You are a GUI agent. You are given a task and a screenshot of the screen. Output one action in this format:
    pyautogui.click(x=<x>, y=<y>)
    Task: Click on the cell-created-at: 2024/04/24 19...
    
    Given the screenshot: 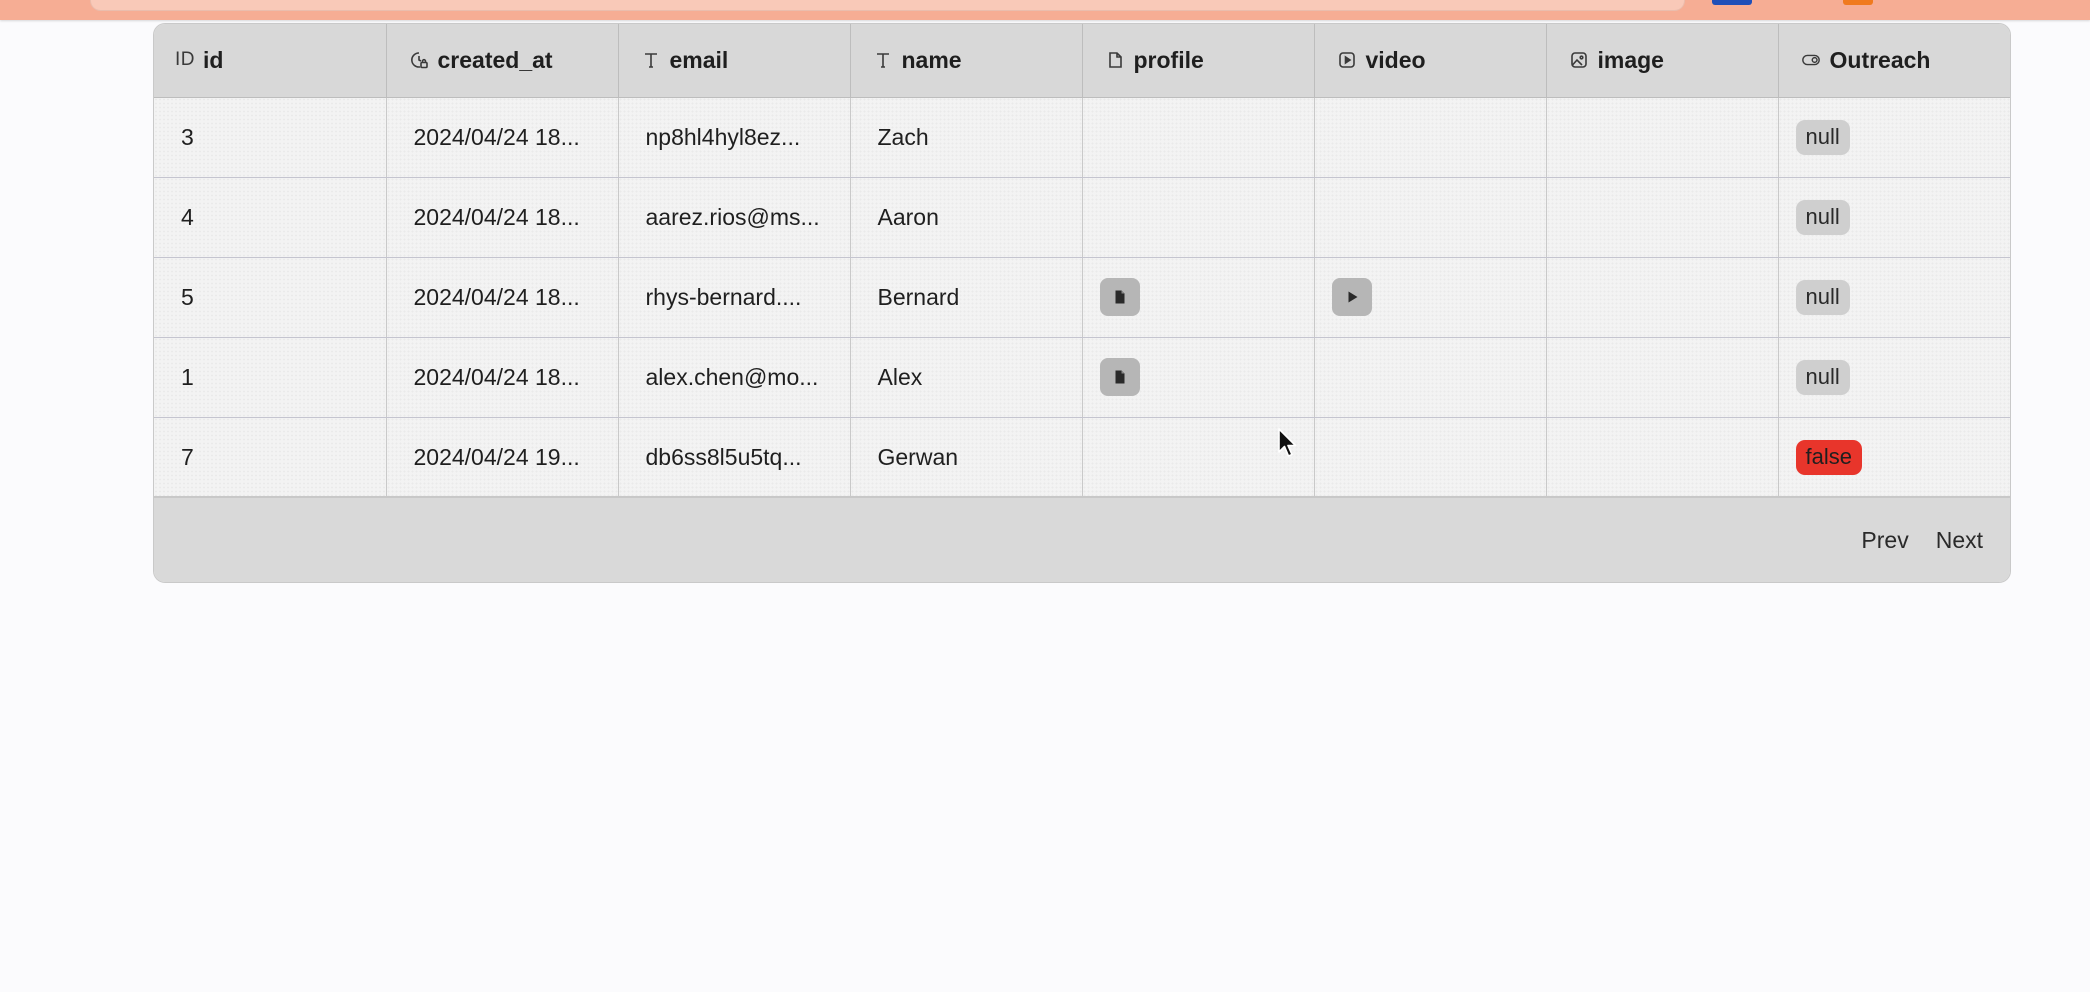 What is the action you would take?
    pyautogui.click(x=502, y=457)
    